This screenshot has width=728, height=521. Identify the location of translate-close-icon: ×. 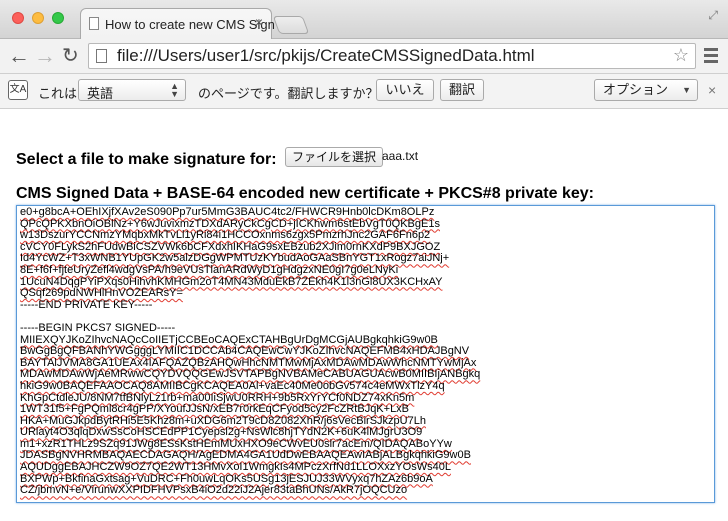
(712, 90).